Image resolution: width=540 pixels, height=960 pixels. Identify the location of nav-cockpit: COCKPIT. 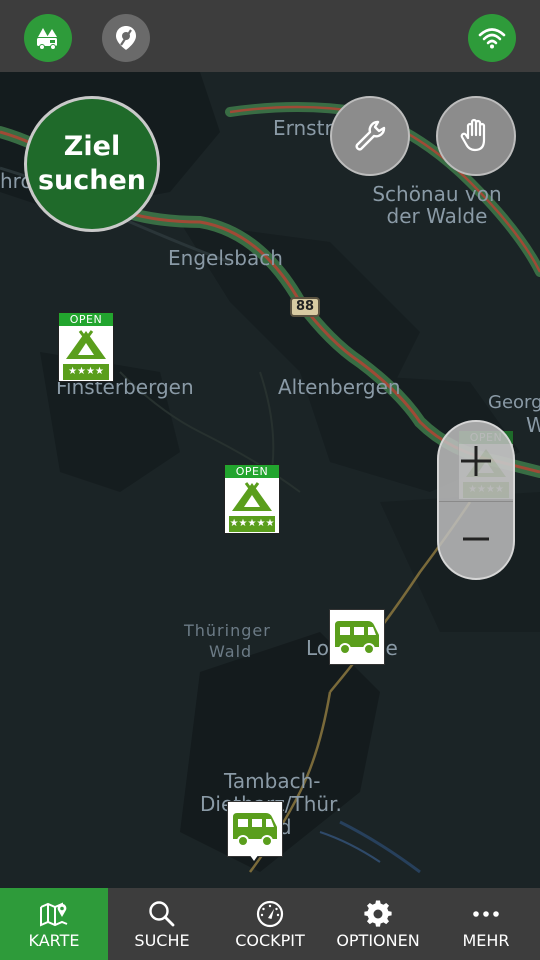
(270, 924).